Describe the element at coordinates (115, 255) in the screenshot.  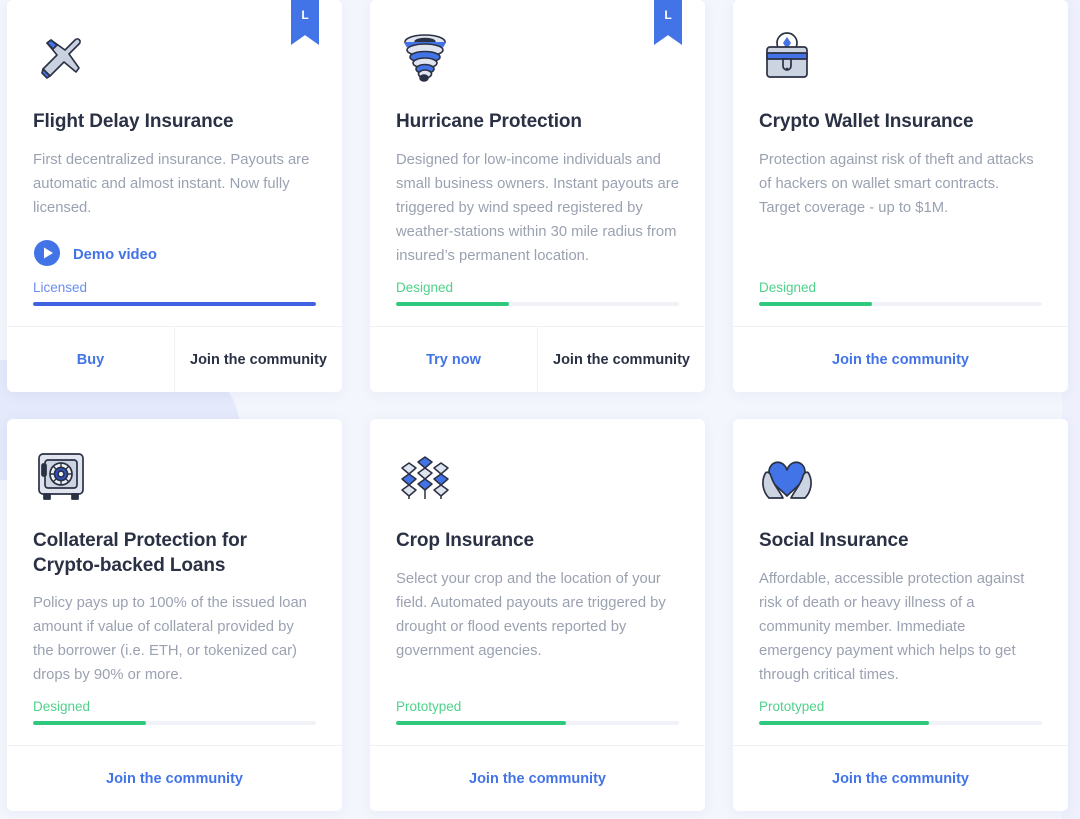
I see `demo-video-label: Demo video` at that location.